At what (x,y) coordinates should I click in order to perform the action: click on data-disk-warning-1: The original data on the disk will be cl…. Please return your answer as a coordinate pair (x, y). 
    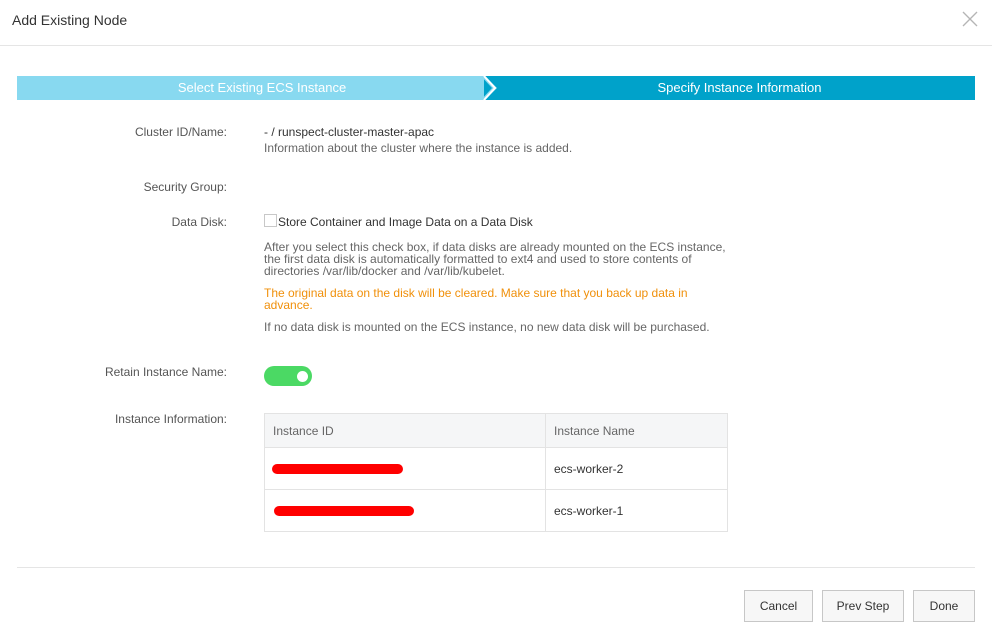
    Looking at the image, I should click on (476, 293).